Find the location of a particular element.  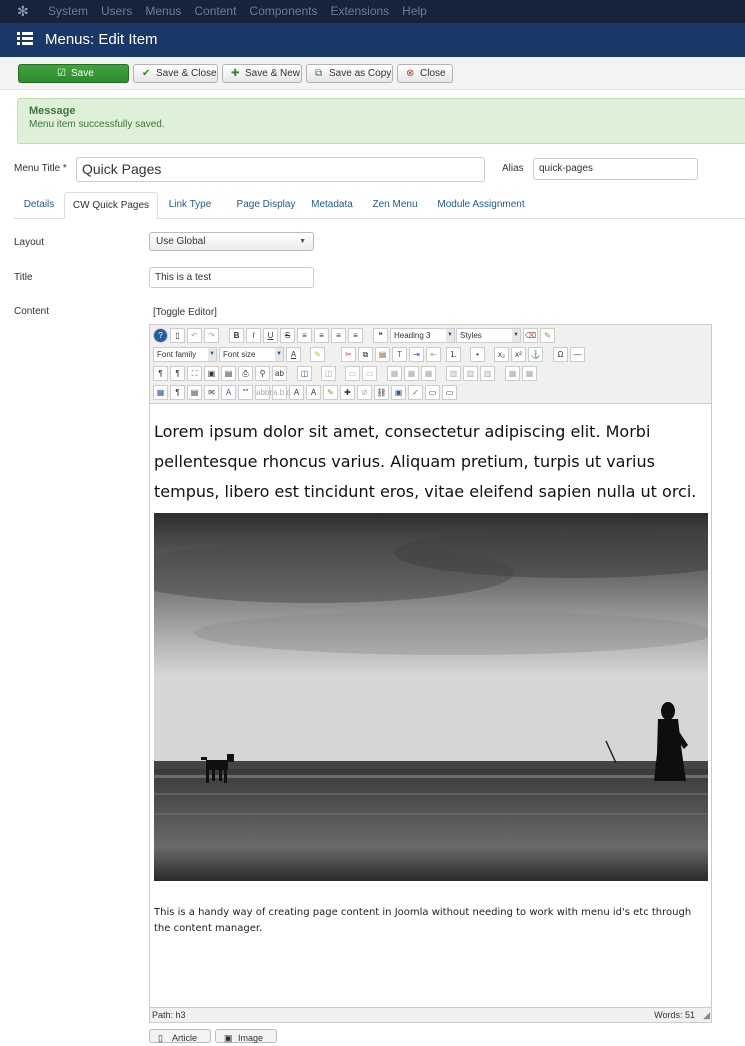

joomla-logo-icon: ✻ is located at coordinates (24, 11).